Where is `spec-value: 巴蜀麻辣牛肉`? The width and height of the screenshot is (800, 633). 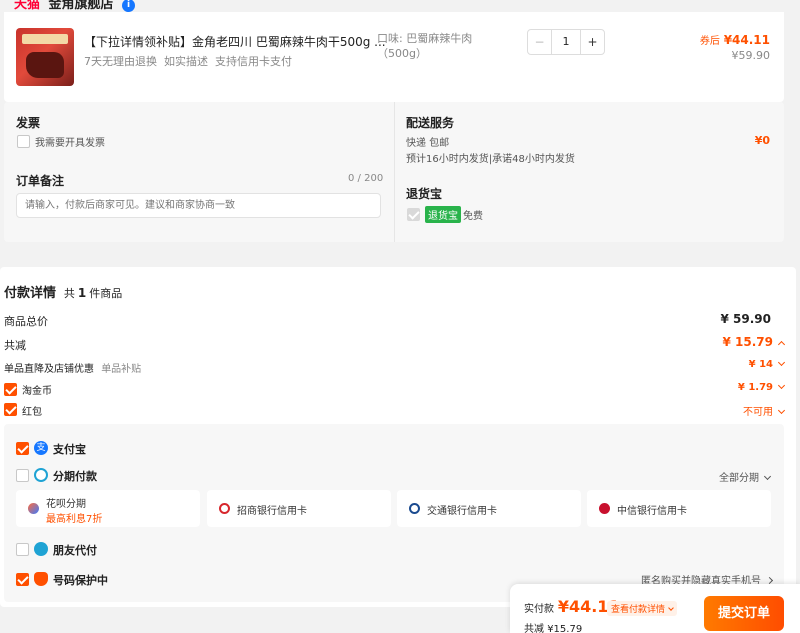 spec-value: 巴蜀麻辣牛肉 is located at coordinates (439, 38).